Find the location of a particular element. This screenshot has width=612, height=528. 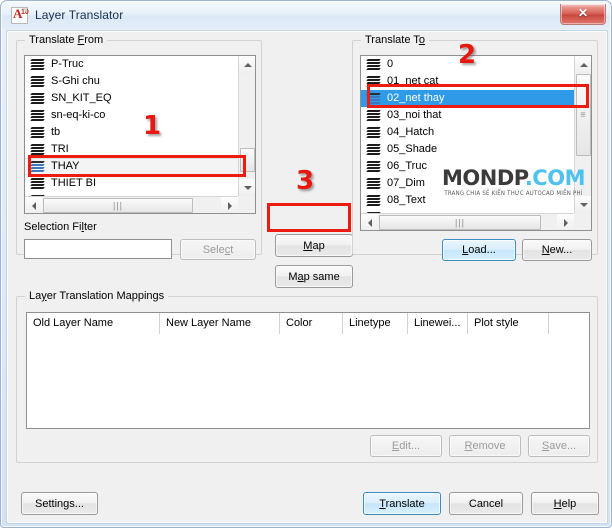

map-button: Map is located at coordinates (314, 245).